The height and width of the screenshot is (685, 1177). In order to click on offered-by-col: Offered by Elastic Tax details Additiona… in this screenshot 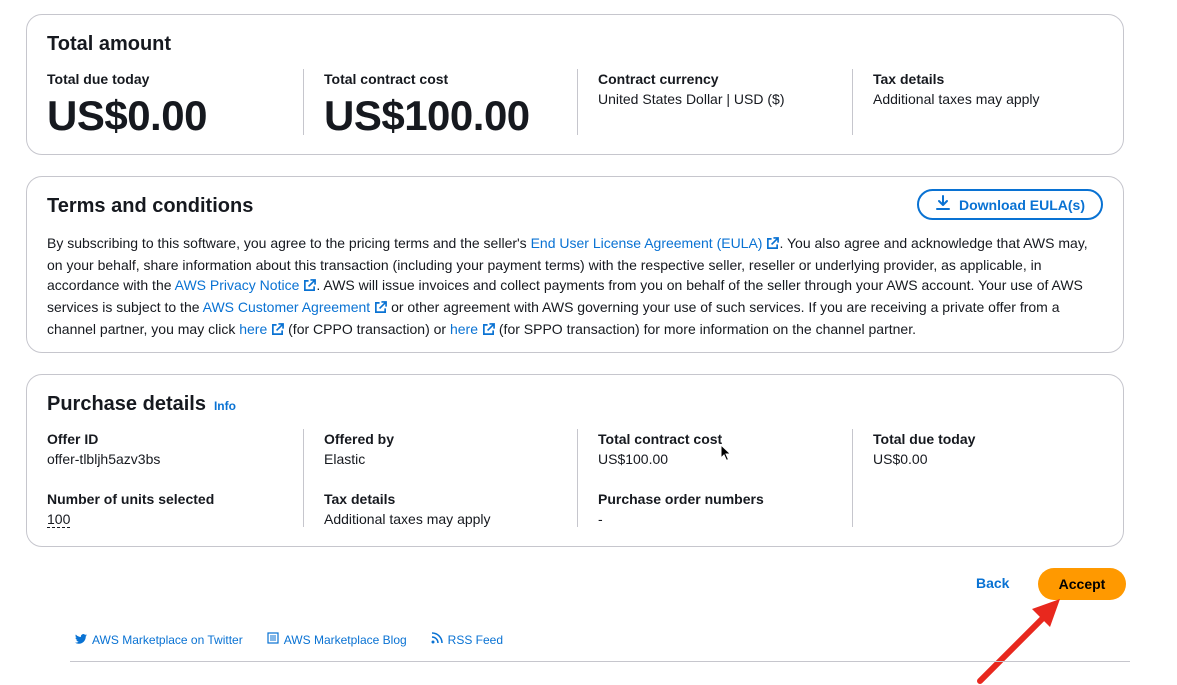, I will do `click(440, 478)`.